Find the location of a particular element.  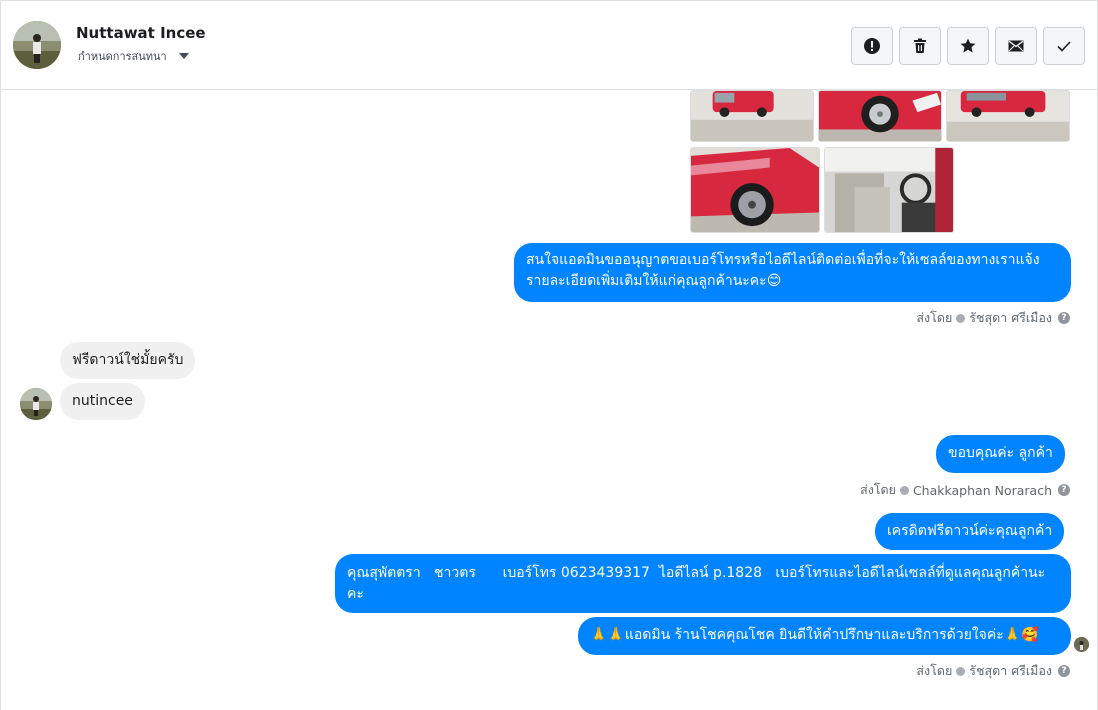

sent-by-label: ส่งโดย Chakkaphan Norarach ? is located at coordinates (965, 490).